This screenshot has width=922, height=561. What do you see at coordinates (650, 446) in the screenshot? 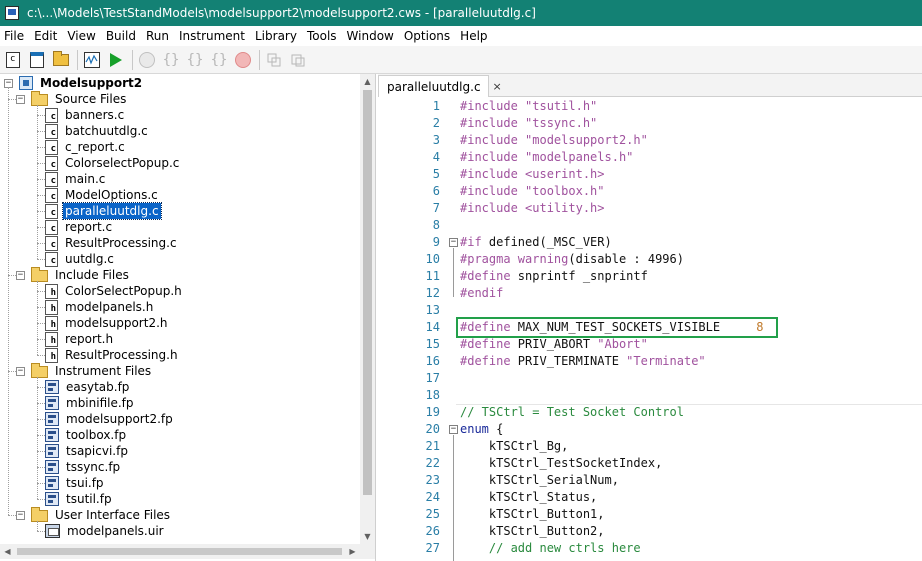
I see `code-line: 21 kTSCtrl_Bg,` at bounding box center [650, 446].